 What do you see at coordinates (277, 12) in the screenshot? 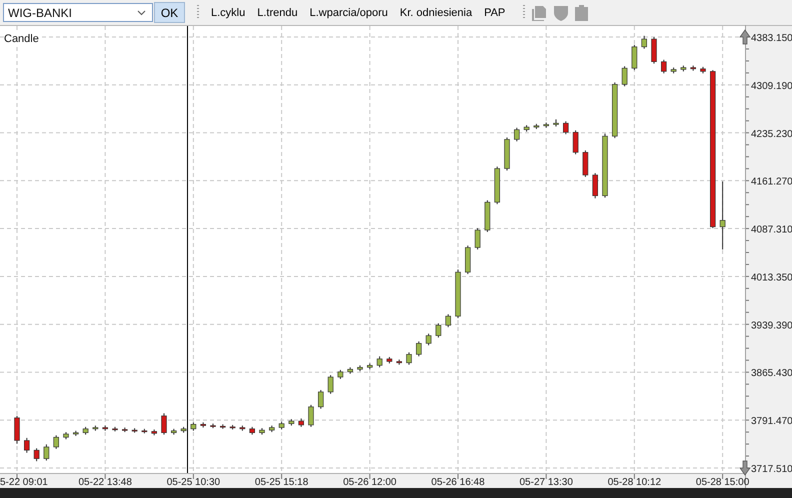
I see `toolbar-button: L.trendu` at bounding box center [277, 12].